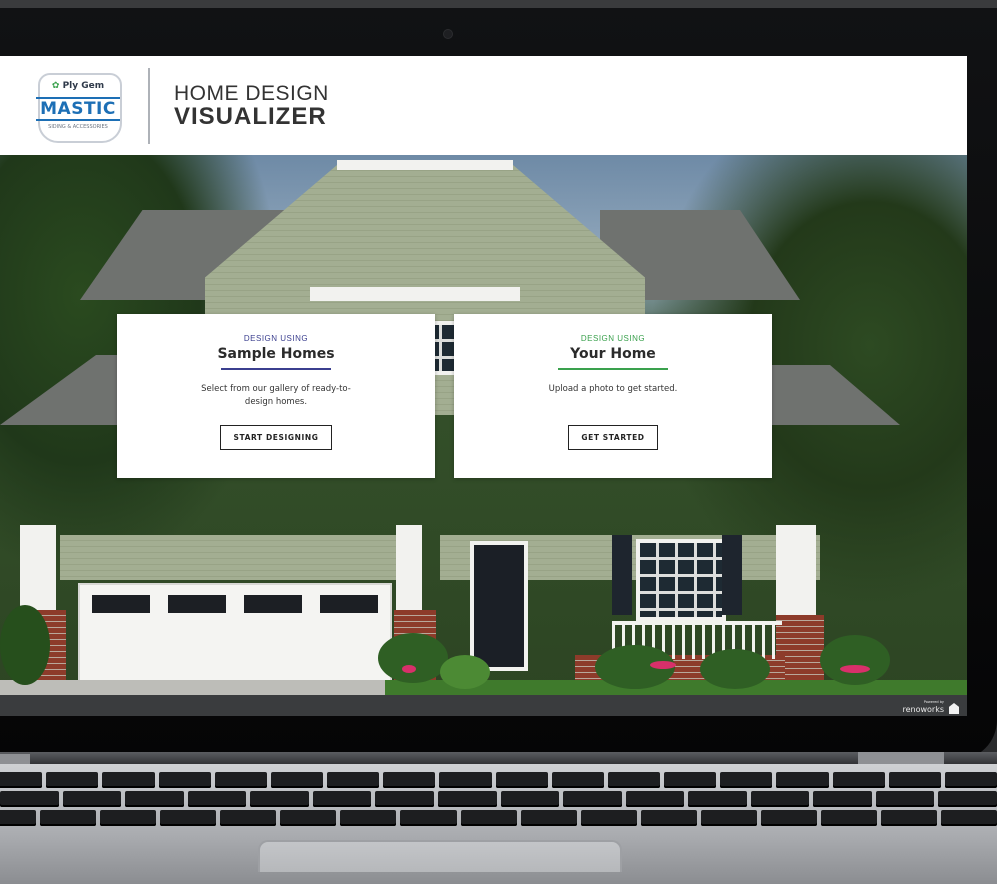 The image size is (997, 884). What do you see at coordinates (200, 687) in the screenshot?
I see `driveway` at bounding box center [200, 687].